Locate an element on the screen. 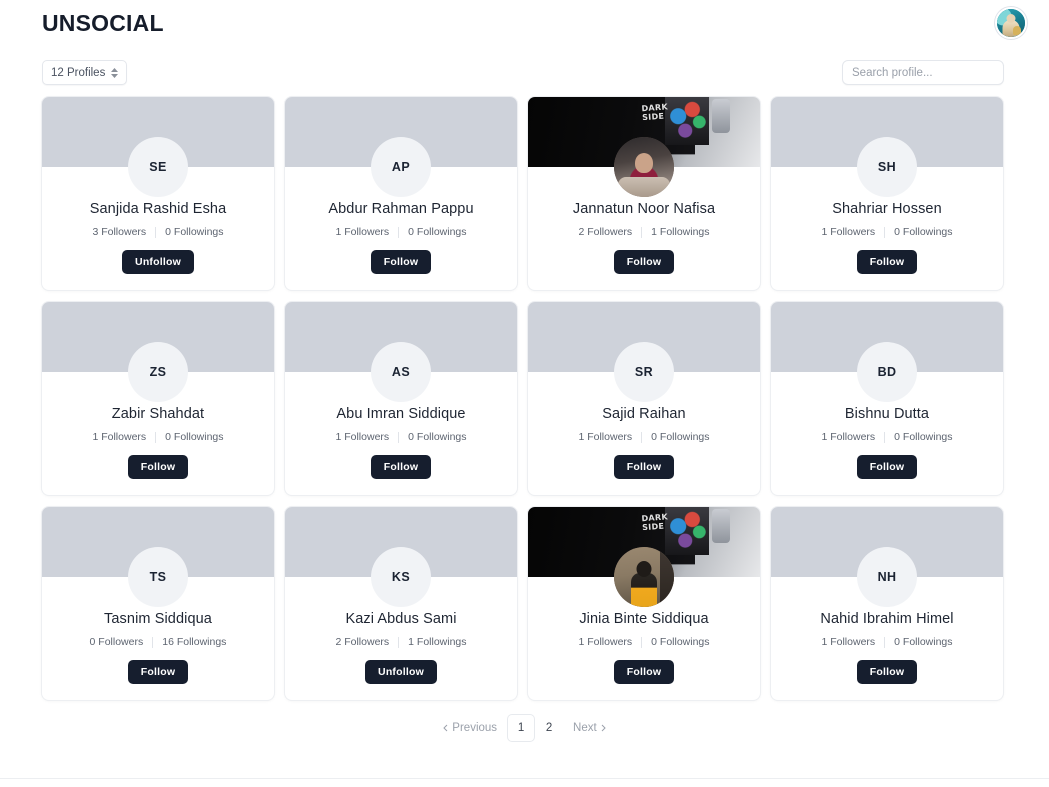 This screenshot has height=787, width=1049. profile-avatar-initials: BD is located at coordinates (887, 372).